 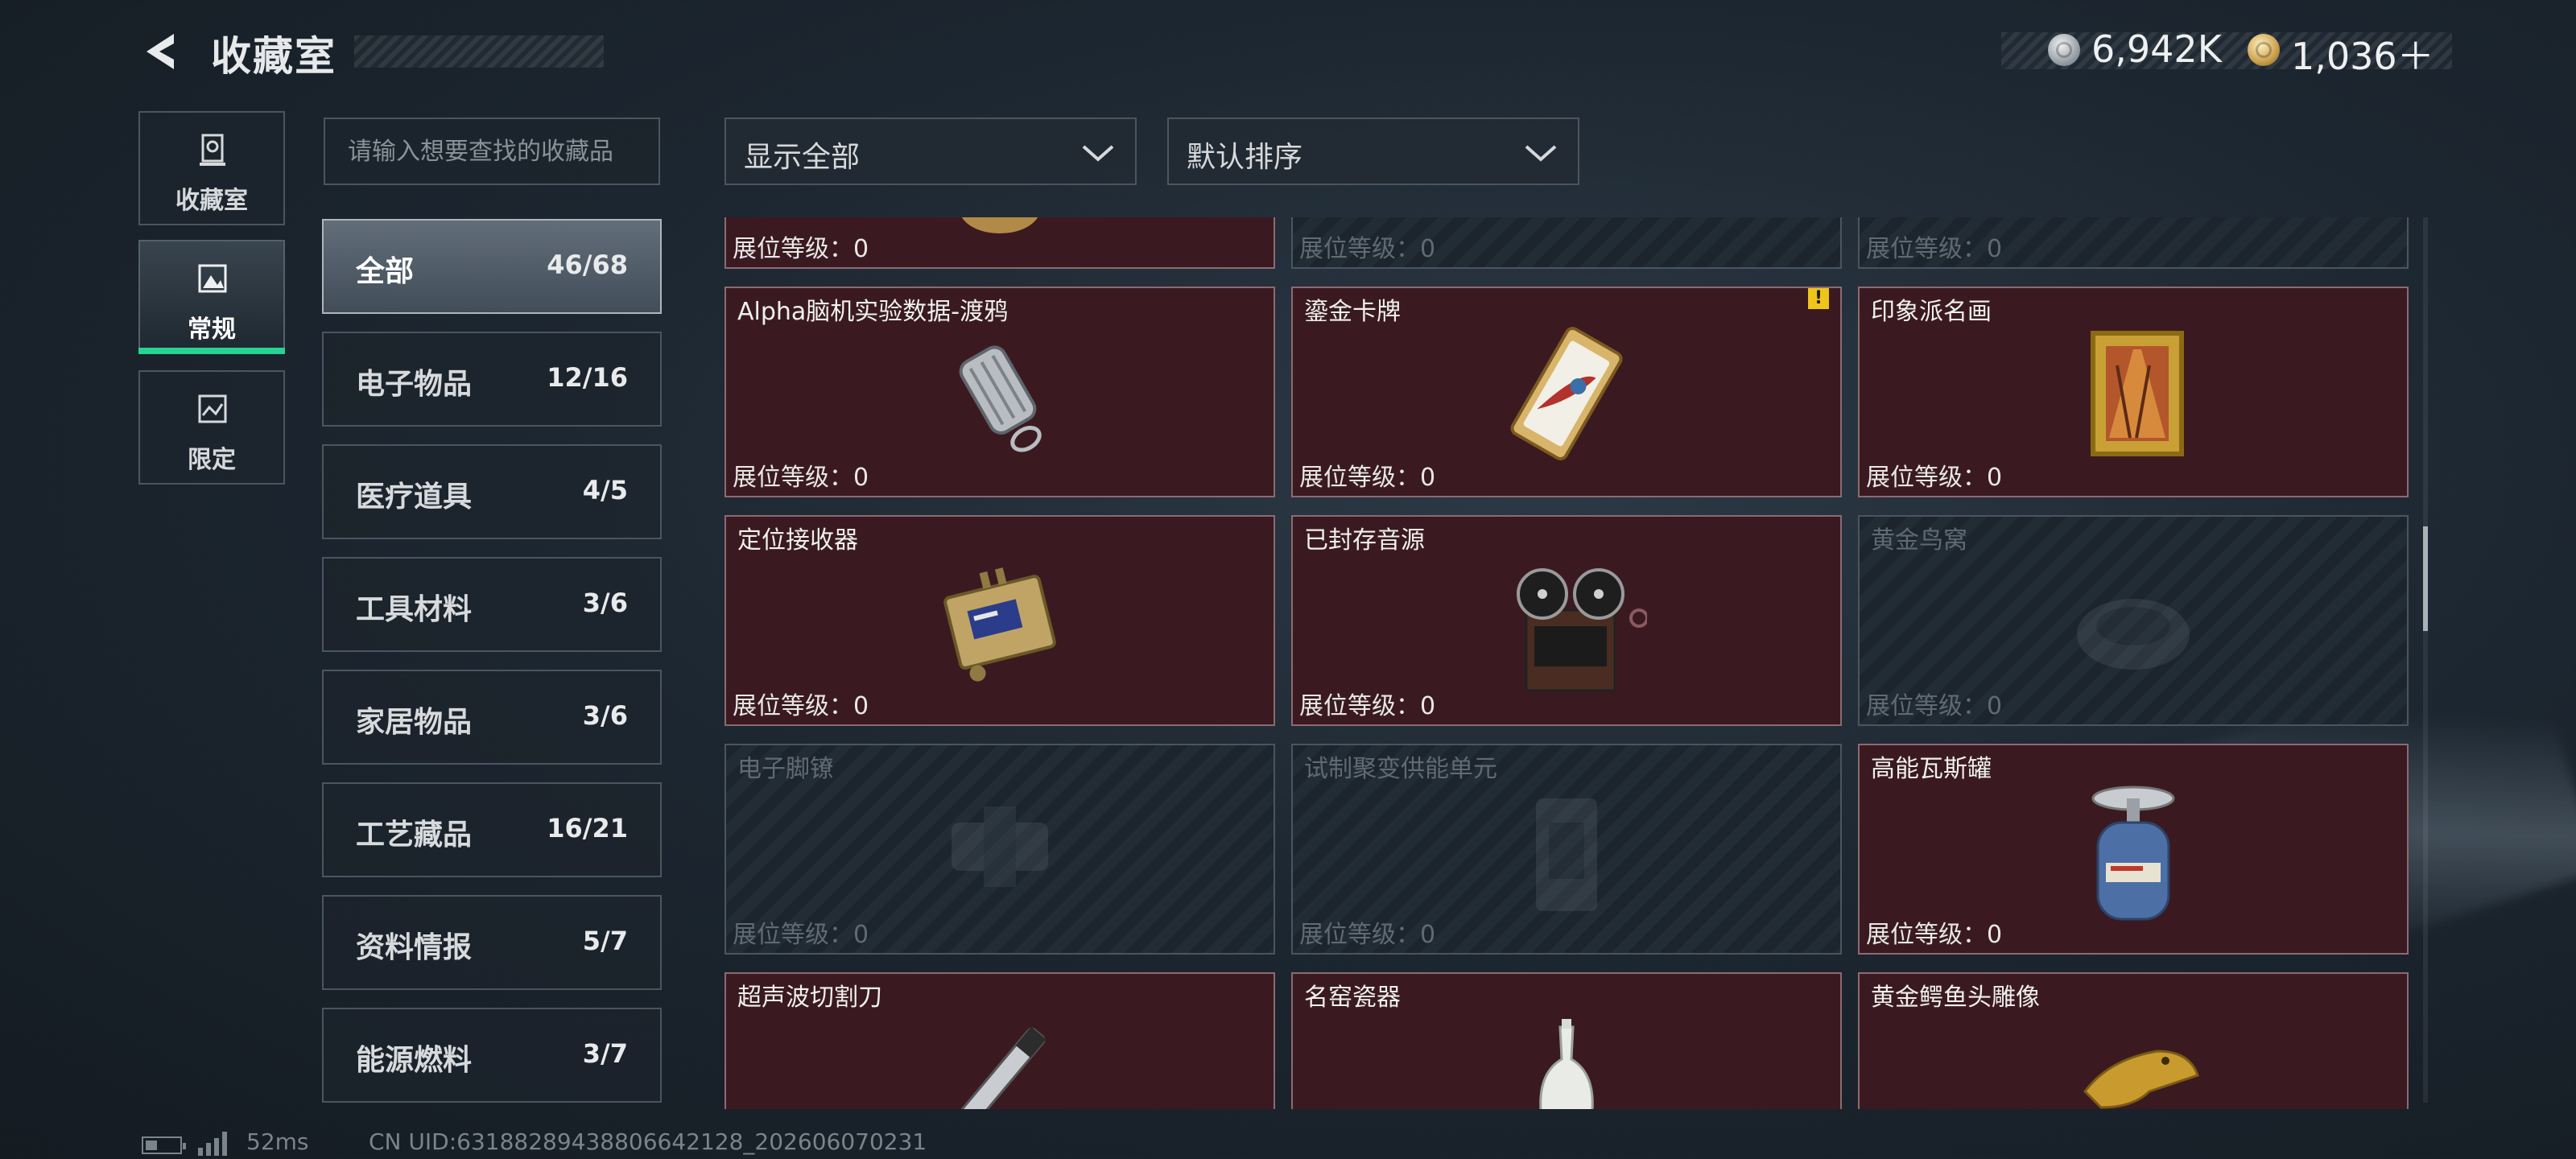 What do you see at coordinates (1818, 298) in the screenshot?
I see `warning-badge: !` at bounding box center [1818, 298].